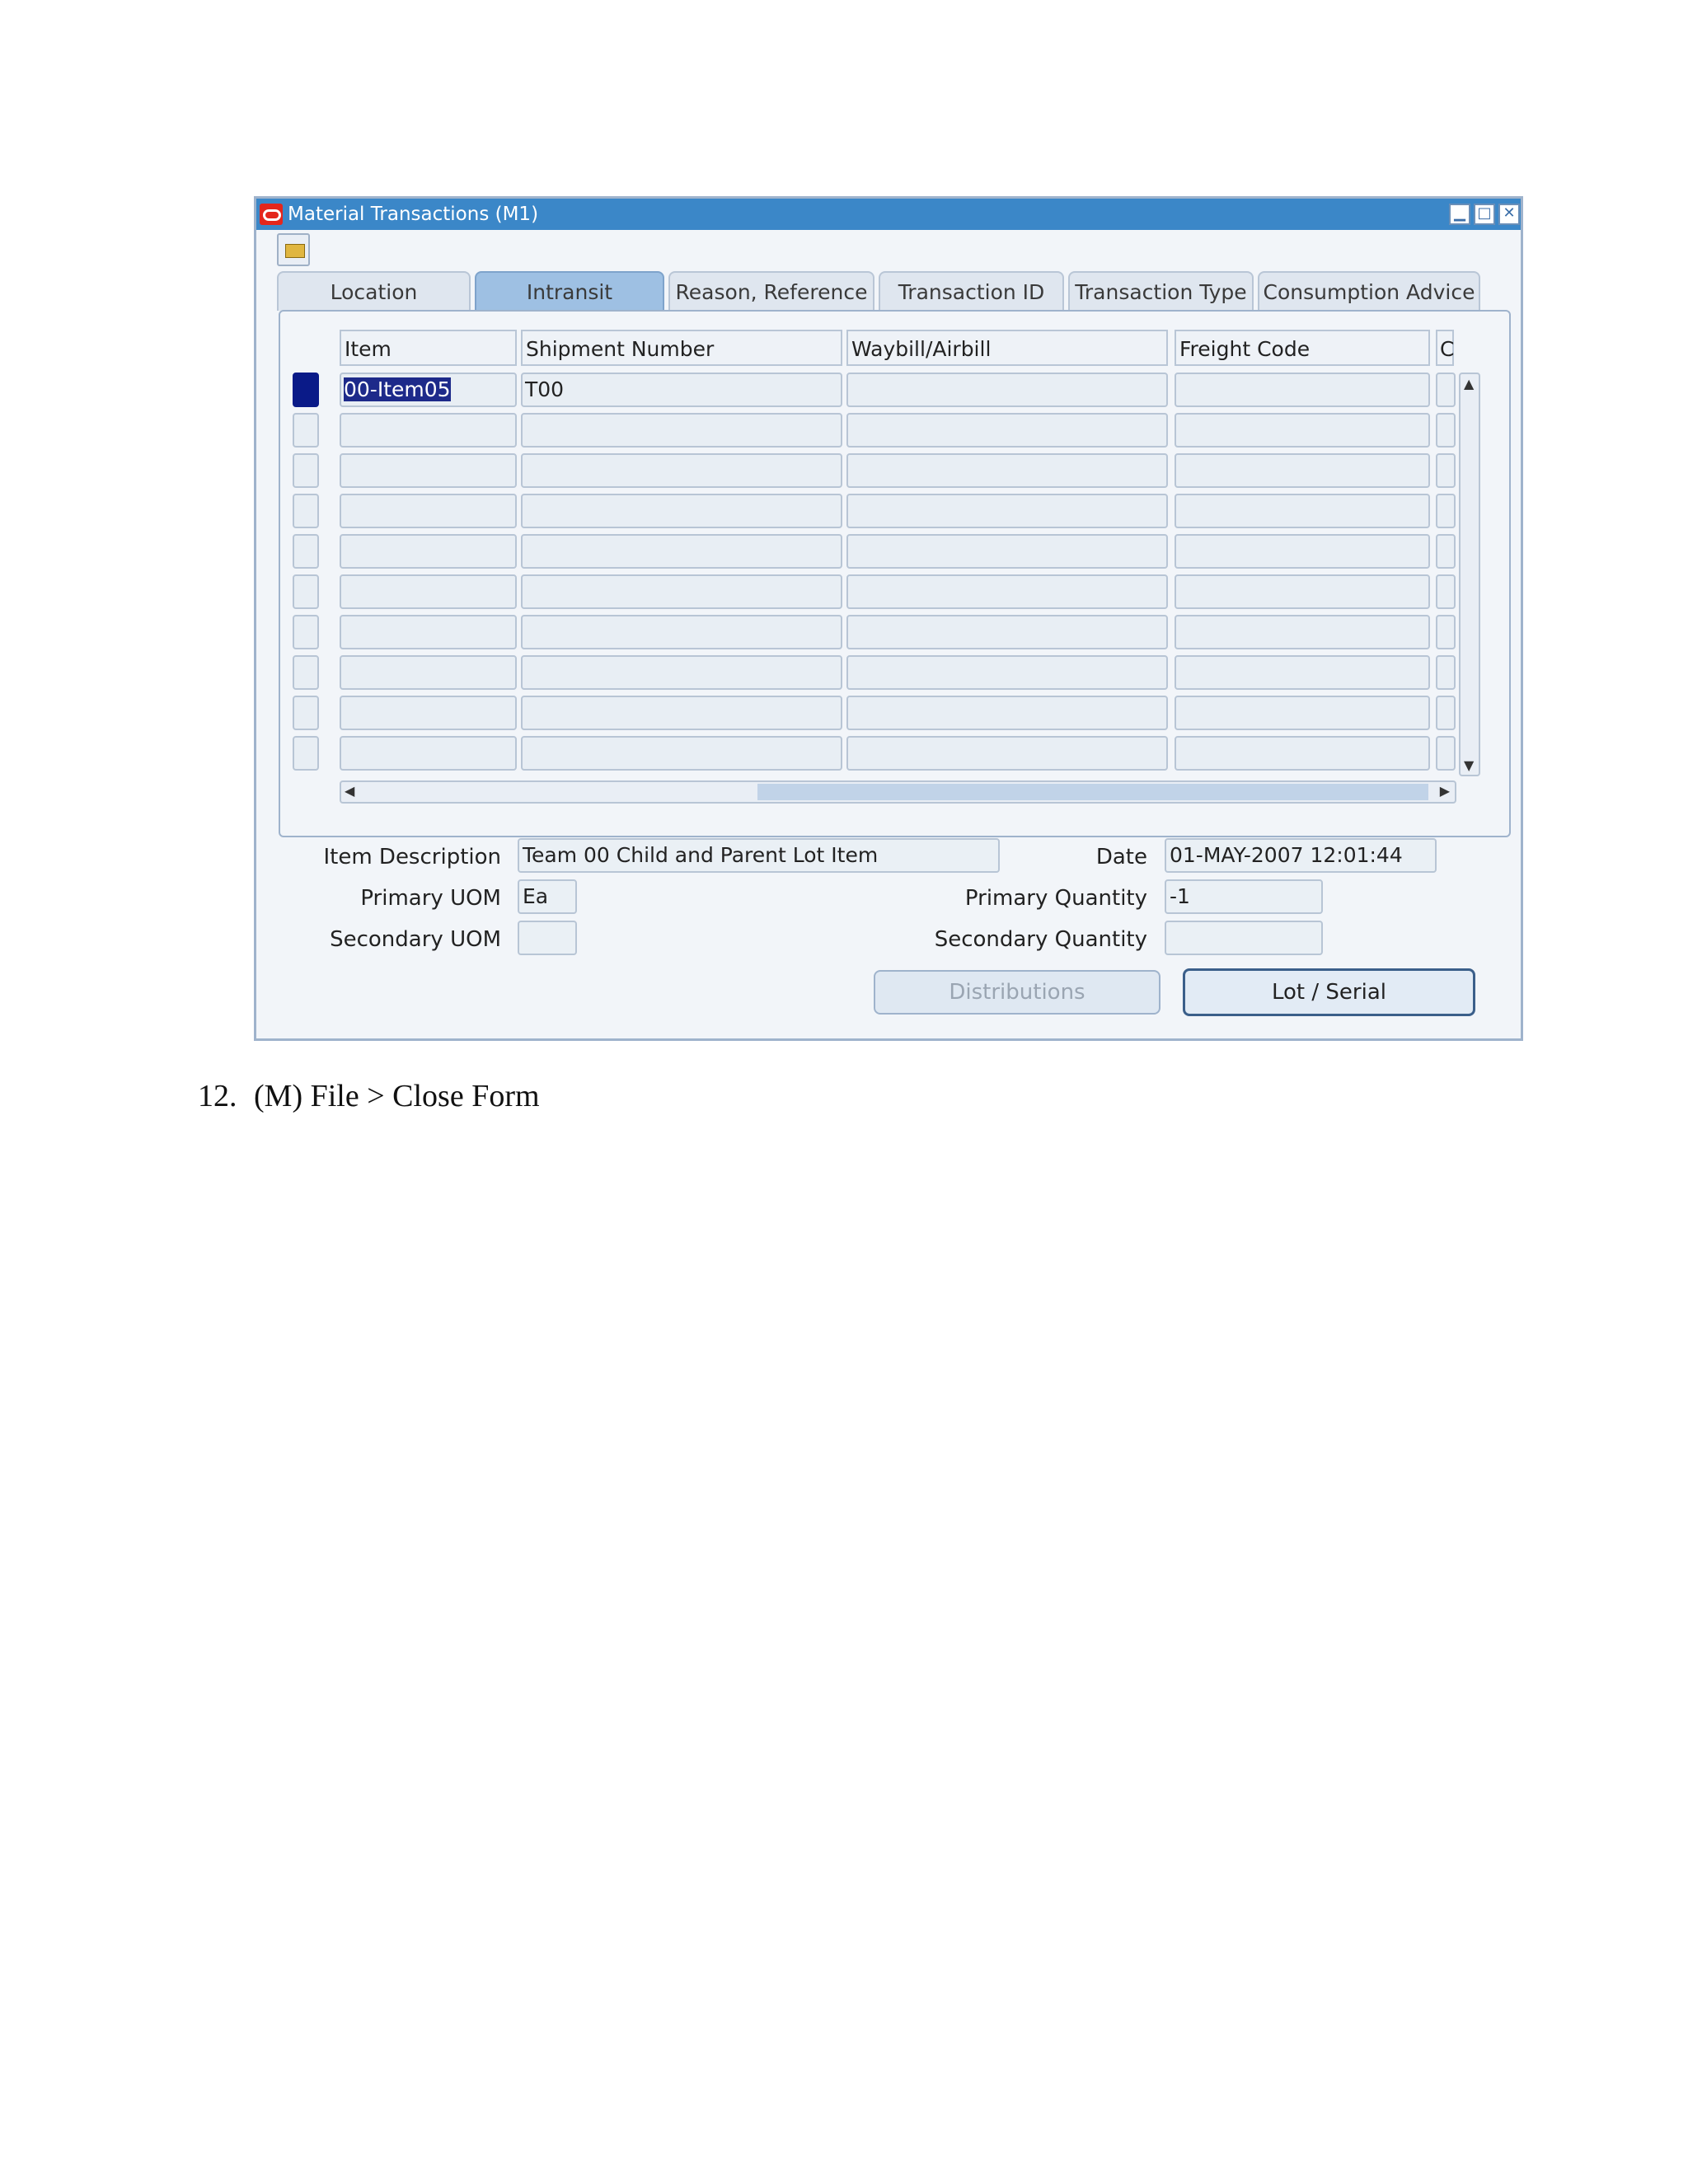  Describe the element at coordinates (1469, 765) in the screenshot. I see `scroll-down-icon: ▼` at that location.